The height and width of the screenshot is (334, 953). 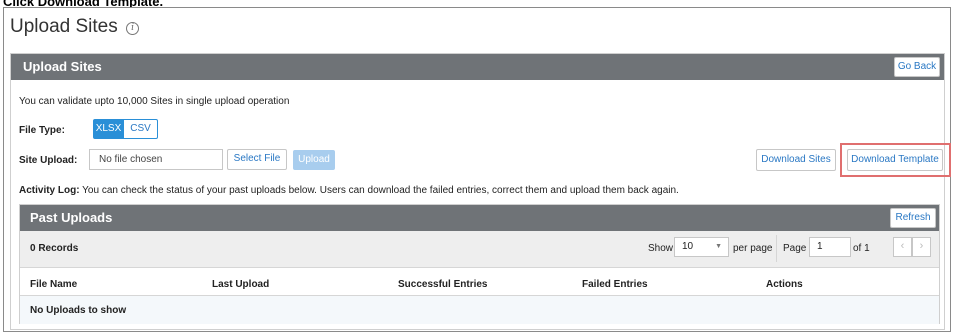 I want to click on panel-header: Upload Sites Go Back, so click(x=477, y=67).